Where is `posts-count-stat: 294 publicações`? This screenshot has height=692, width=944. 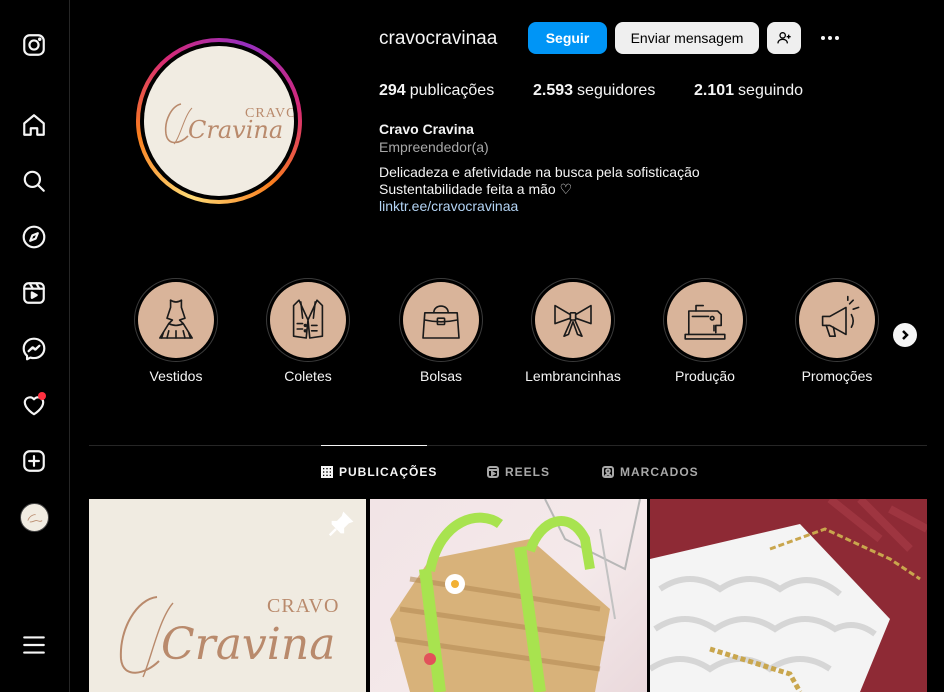 posts-count-stat: 294 publicações is located at coordinates (436, 91).